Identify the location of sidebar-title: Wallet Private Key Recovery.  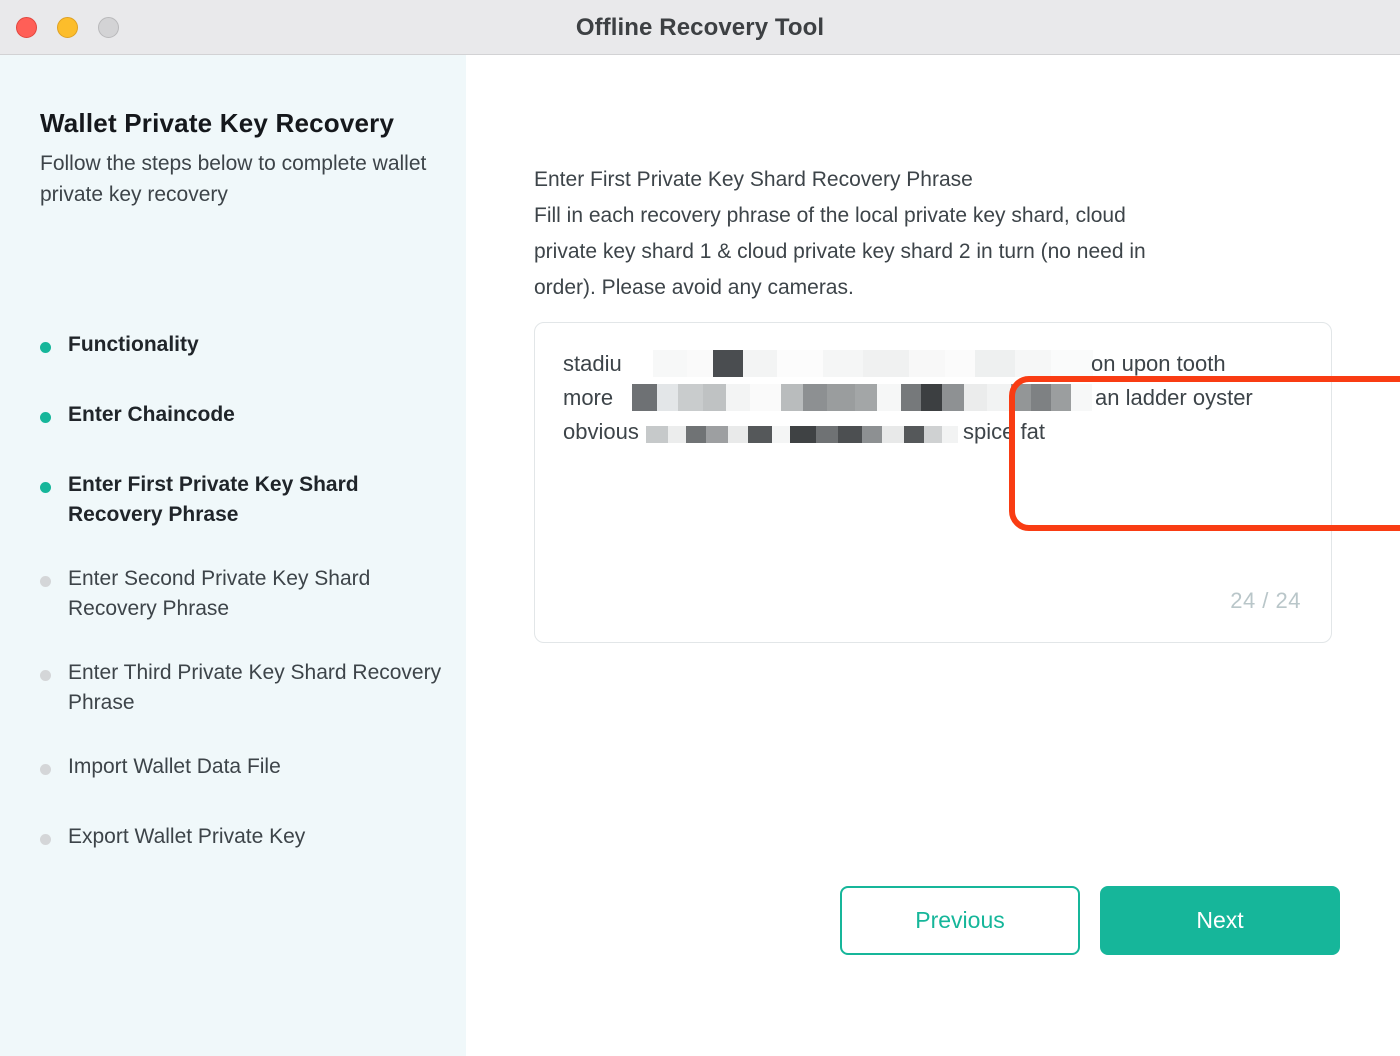
(217, 123).